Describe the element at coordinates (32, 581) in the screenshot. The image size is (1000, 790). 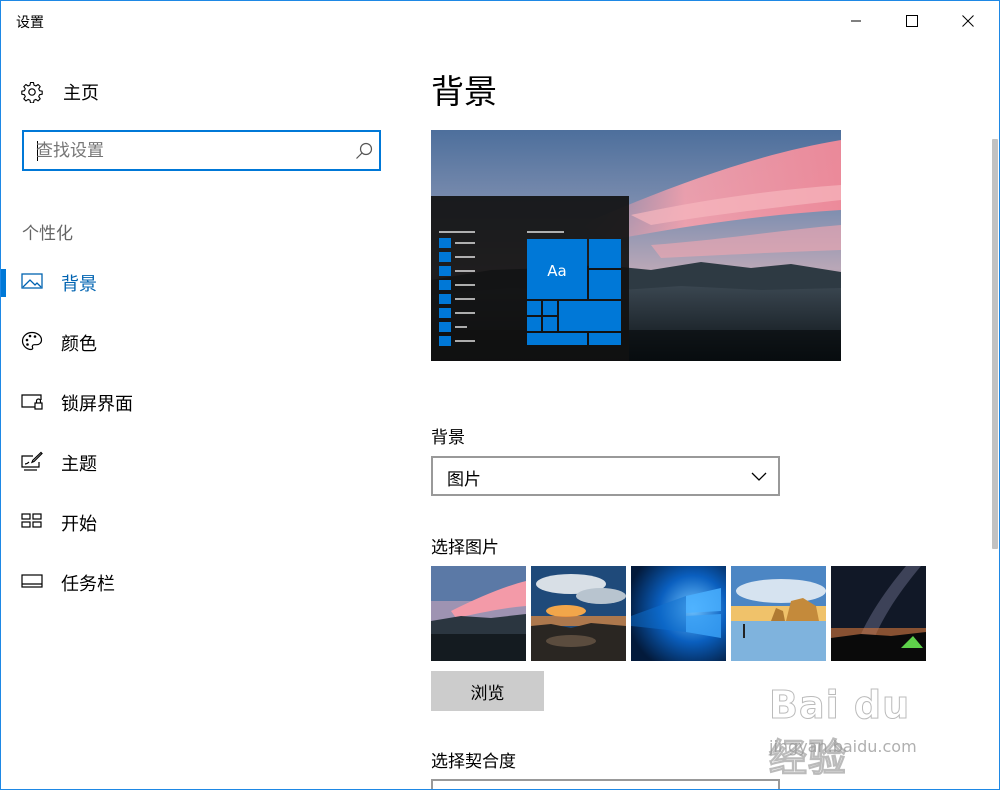
I see `taskbar-icon` at that location.